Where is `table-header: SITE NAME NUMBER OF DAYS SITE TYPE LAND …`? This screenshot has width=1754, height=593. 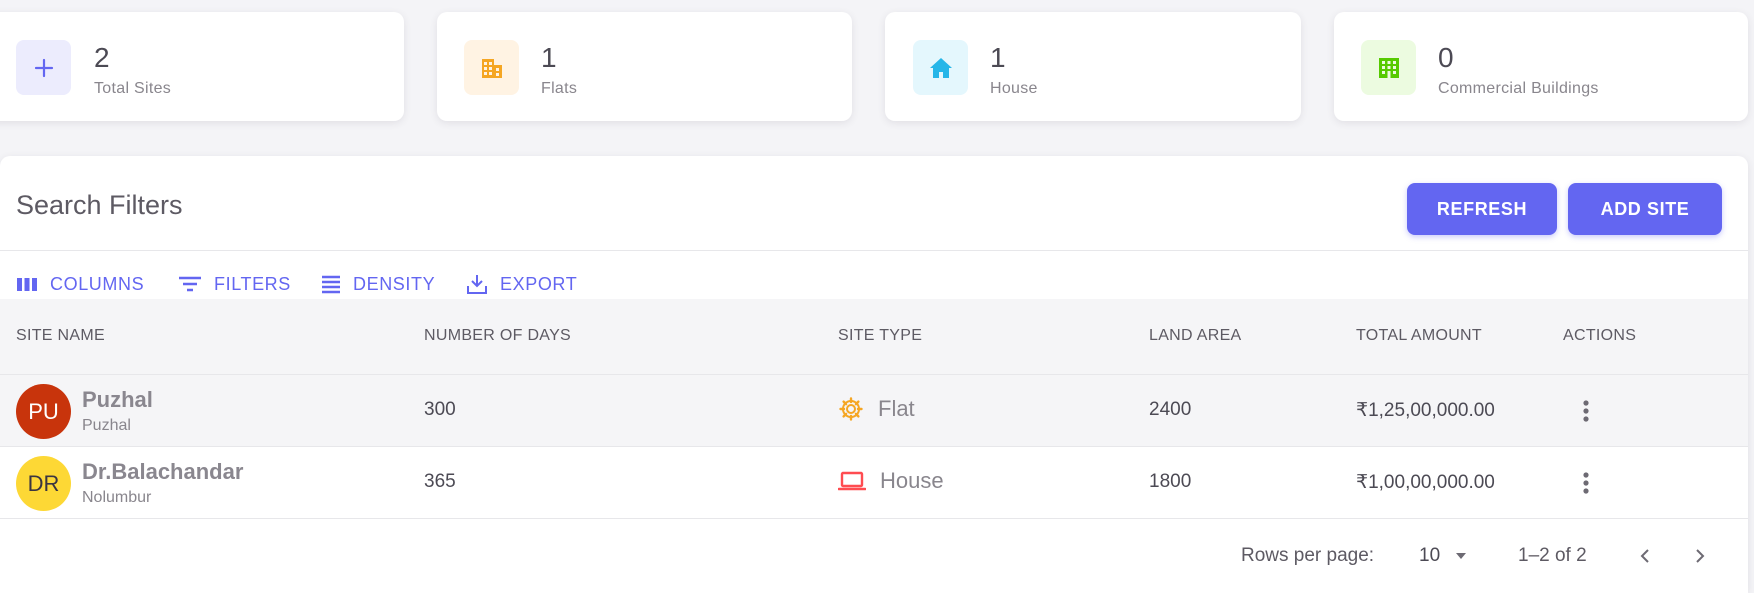 table-header: SITE NAME NUMBER OF DAYS SITE TYPE LAND … is located at coordinates (874, 337).